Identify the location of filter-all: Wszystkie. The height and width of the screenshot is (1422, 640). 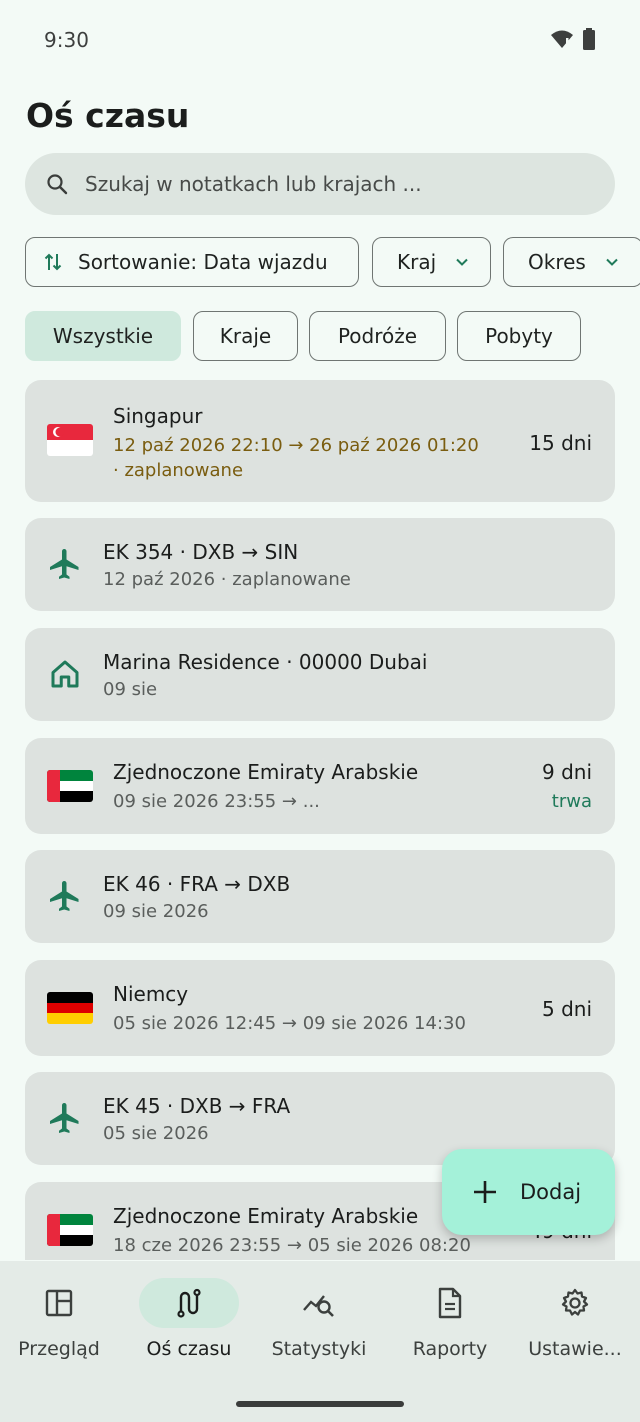
(103, 336).